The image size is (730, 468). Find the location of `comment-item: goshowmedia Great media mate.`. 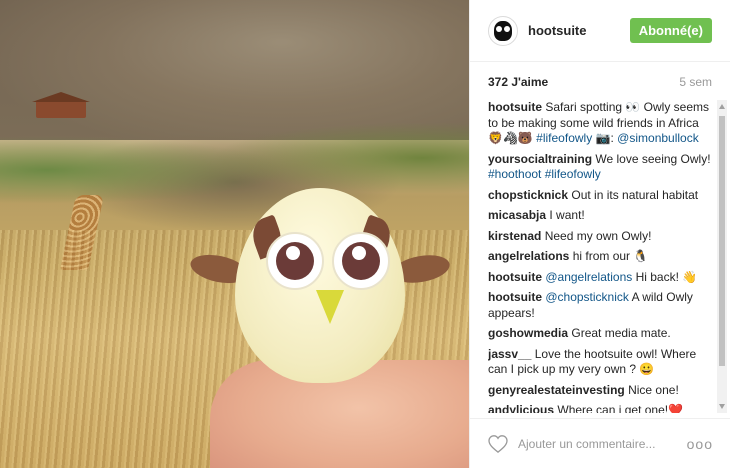

comment-item: goshowmedia Great media mate. is located at coordinates (602, 334).